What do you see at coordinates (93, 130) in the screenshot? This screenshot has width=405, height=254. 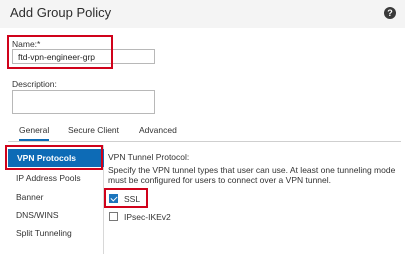 I see `tab-secure-client: Secure Client` at bounding box center [93, 130].